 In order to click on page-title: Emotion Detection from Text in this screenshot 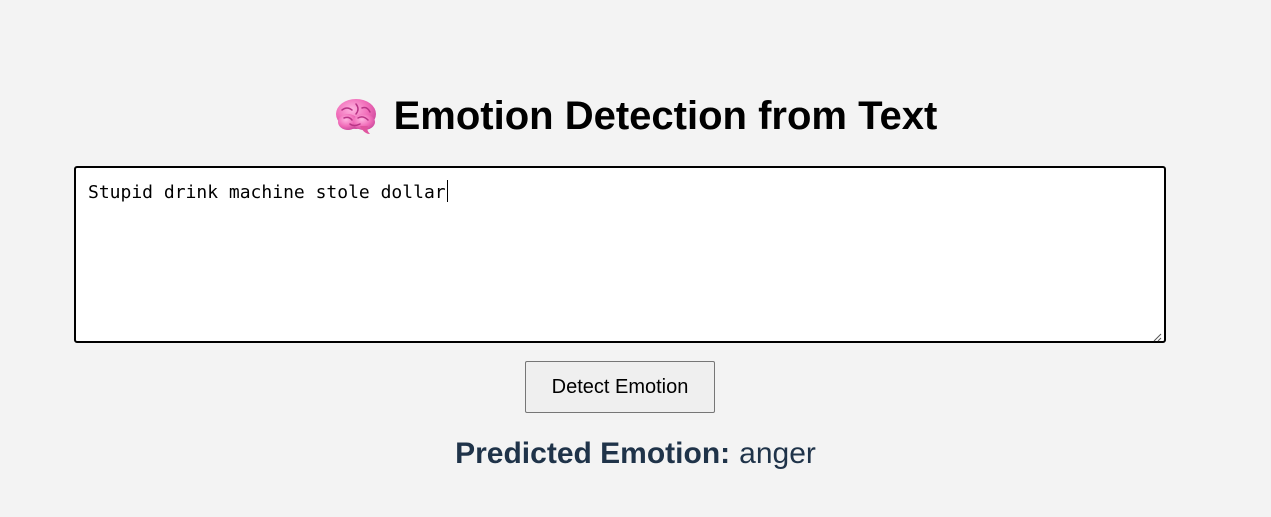, I will do `click(665, 116)`.